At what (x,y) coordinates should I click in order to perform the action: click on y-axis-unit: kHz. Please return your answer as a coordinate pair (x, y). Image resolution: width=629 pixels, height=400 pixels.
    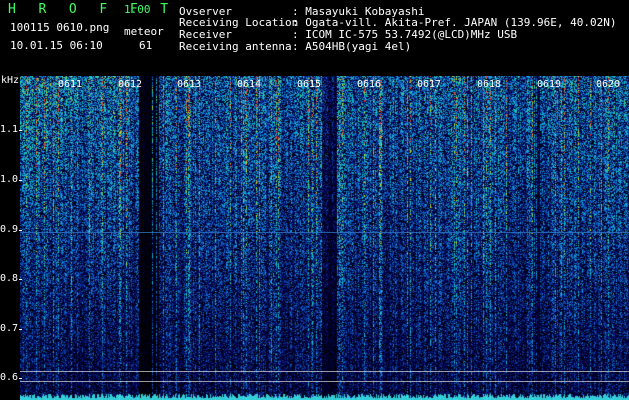
    Looking at the image, I should click on (10, 80).